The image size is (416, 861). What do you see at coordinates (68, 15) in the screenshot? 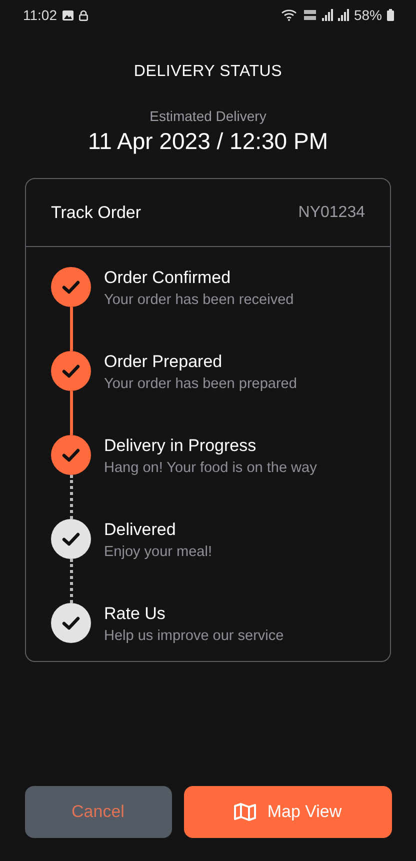
I see `image-icon` at bounding box center [68, 15].